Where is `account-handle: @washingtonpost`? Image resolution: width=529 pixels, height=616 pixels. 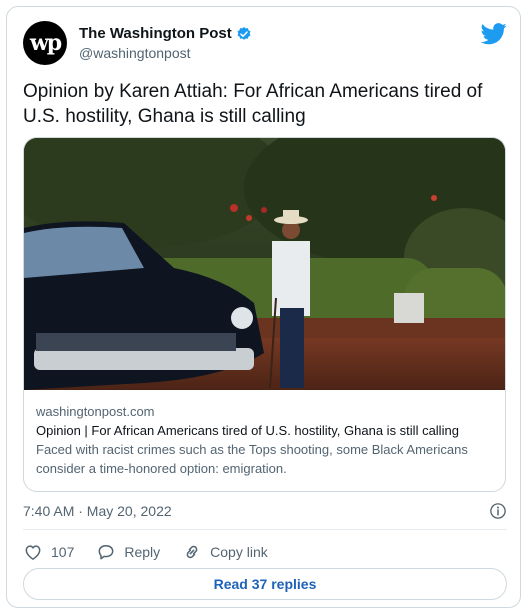 account-handle: @washingtonpost is located at coordinates (135, 53).